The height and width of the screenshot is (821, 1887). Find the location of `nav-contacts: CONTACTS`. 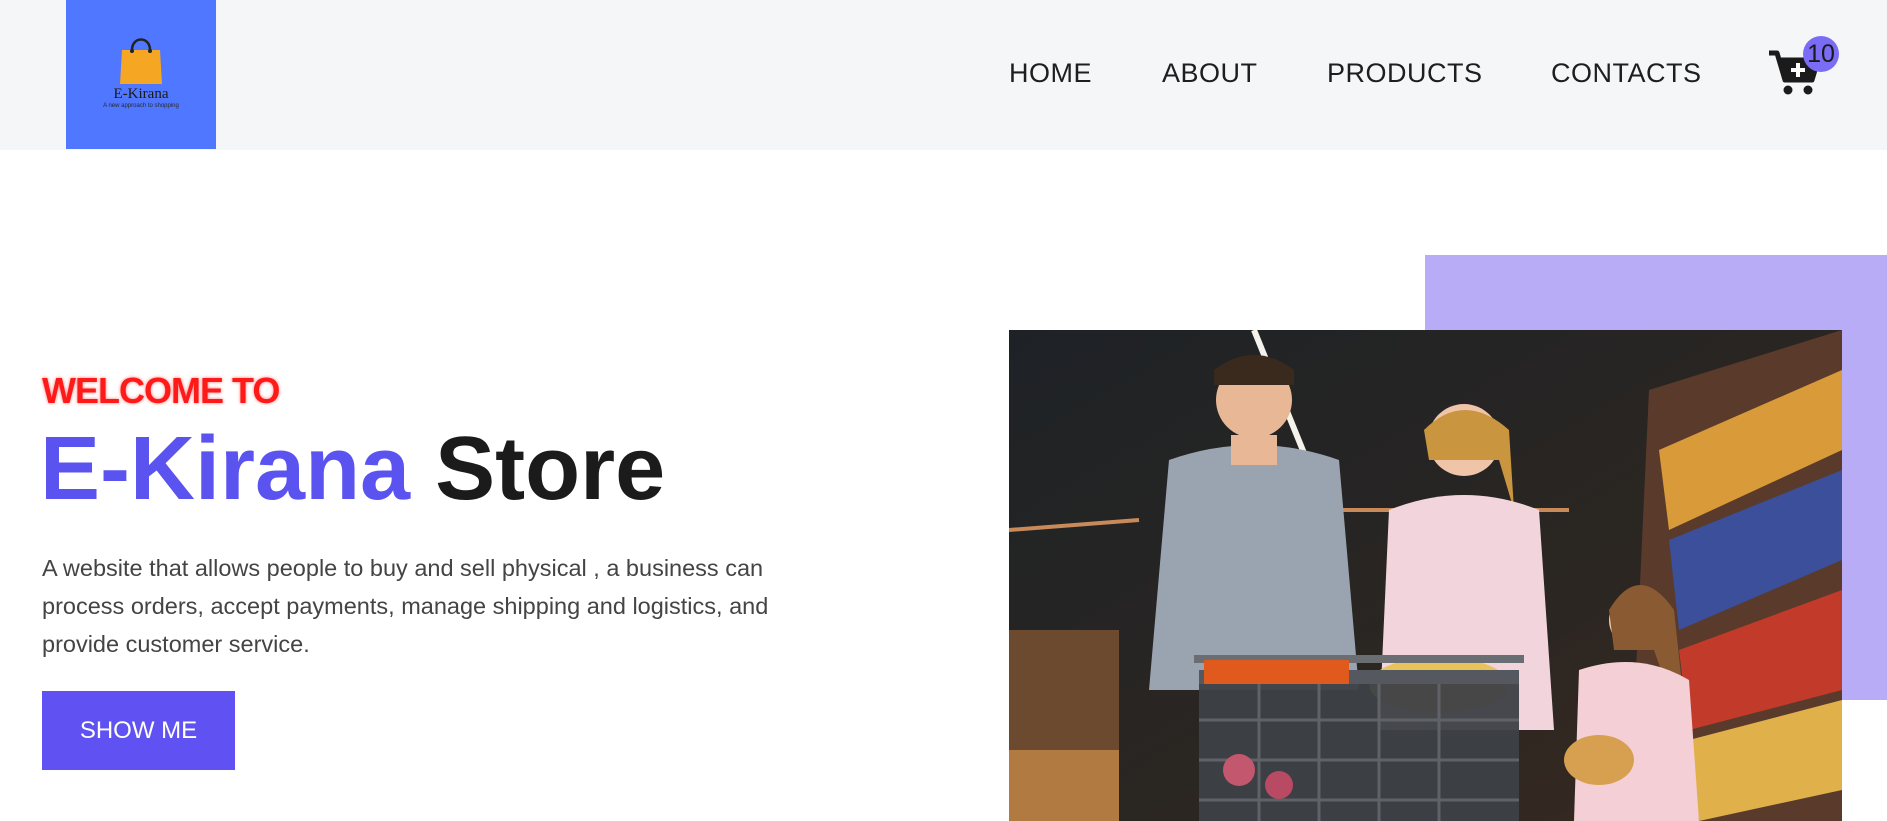

nav-contacts: CONTACTS is located at coordinates (1626, 73).